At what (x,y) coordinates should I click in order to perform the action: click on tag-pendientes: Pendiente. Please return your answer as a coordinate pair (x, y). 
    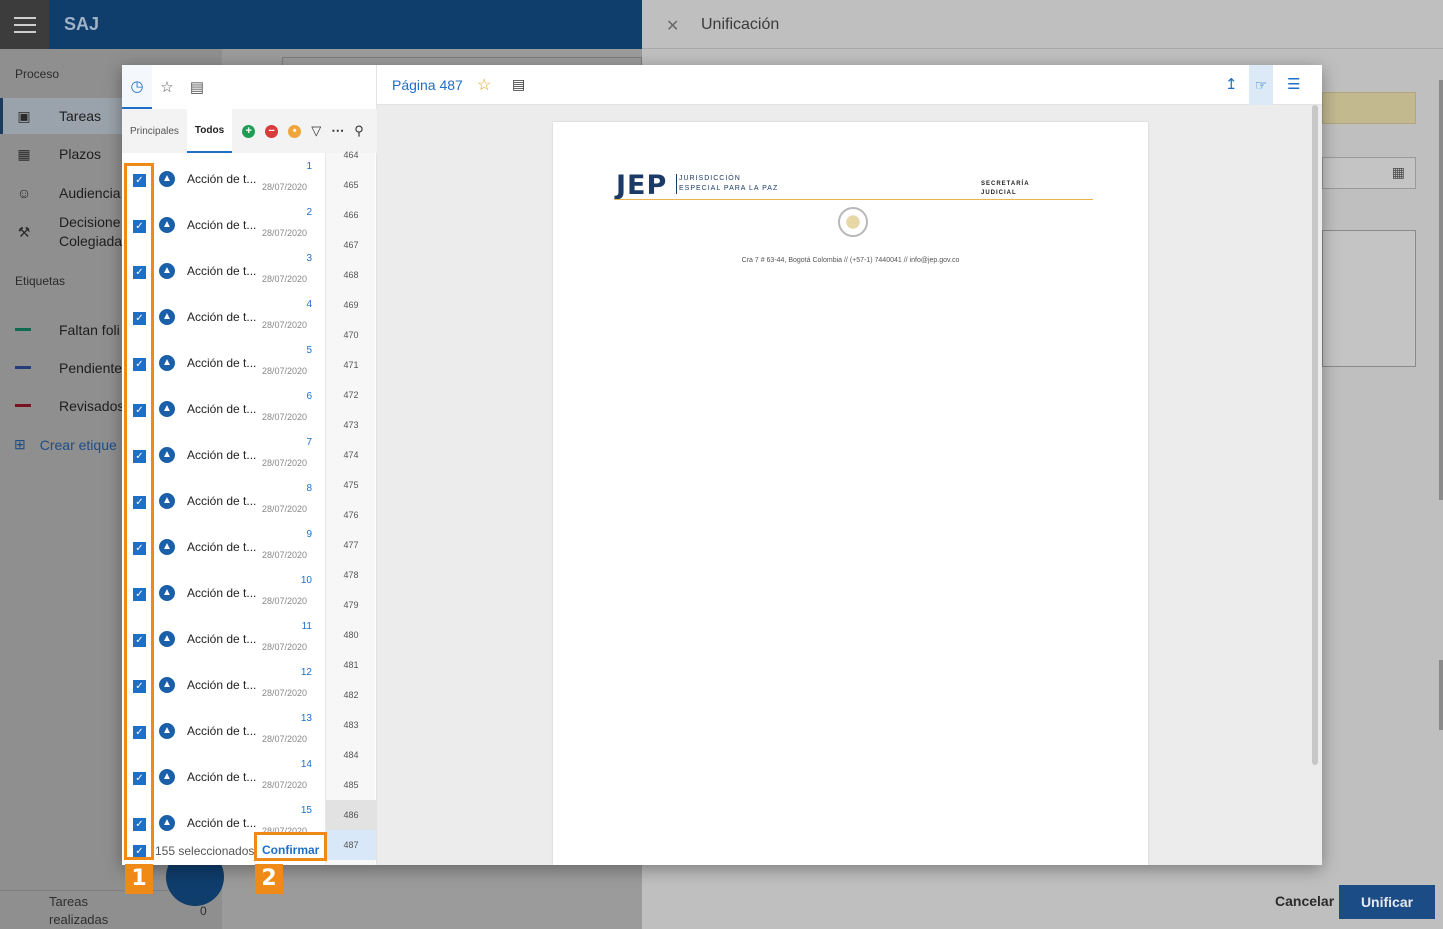
    Looking at the image, I should click on (90, 368).